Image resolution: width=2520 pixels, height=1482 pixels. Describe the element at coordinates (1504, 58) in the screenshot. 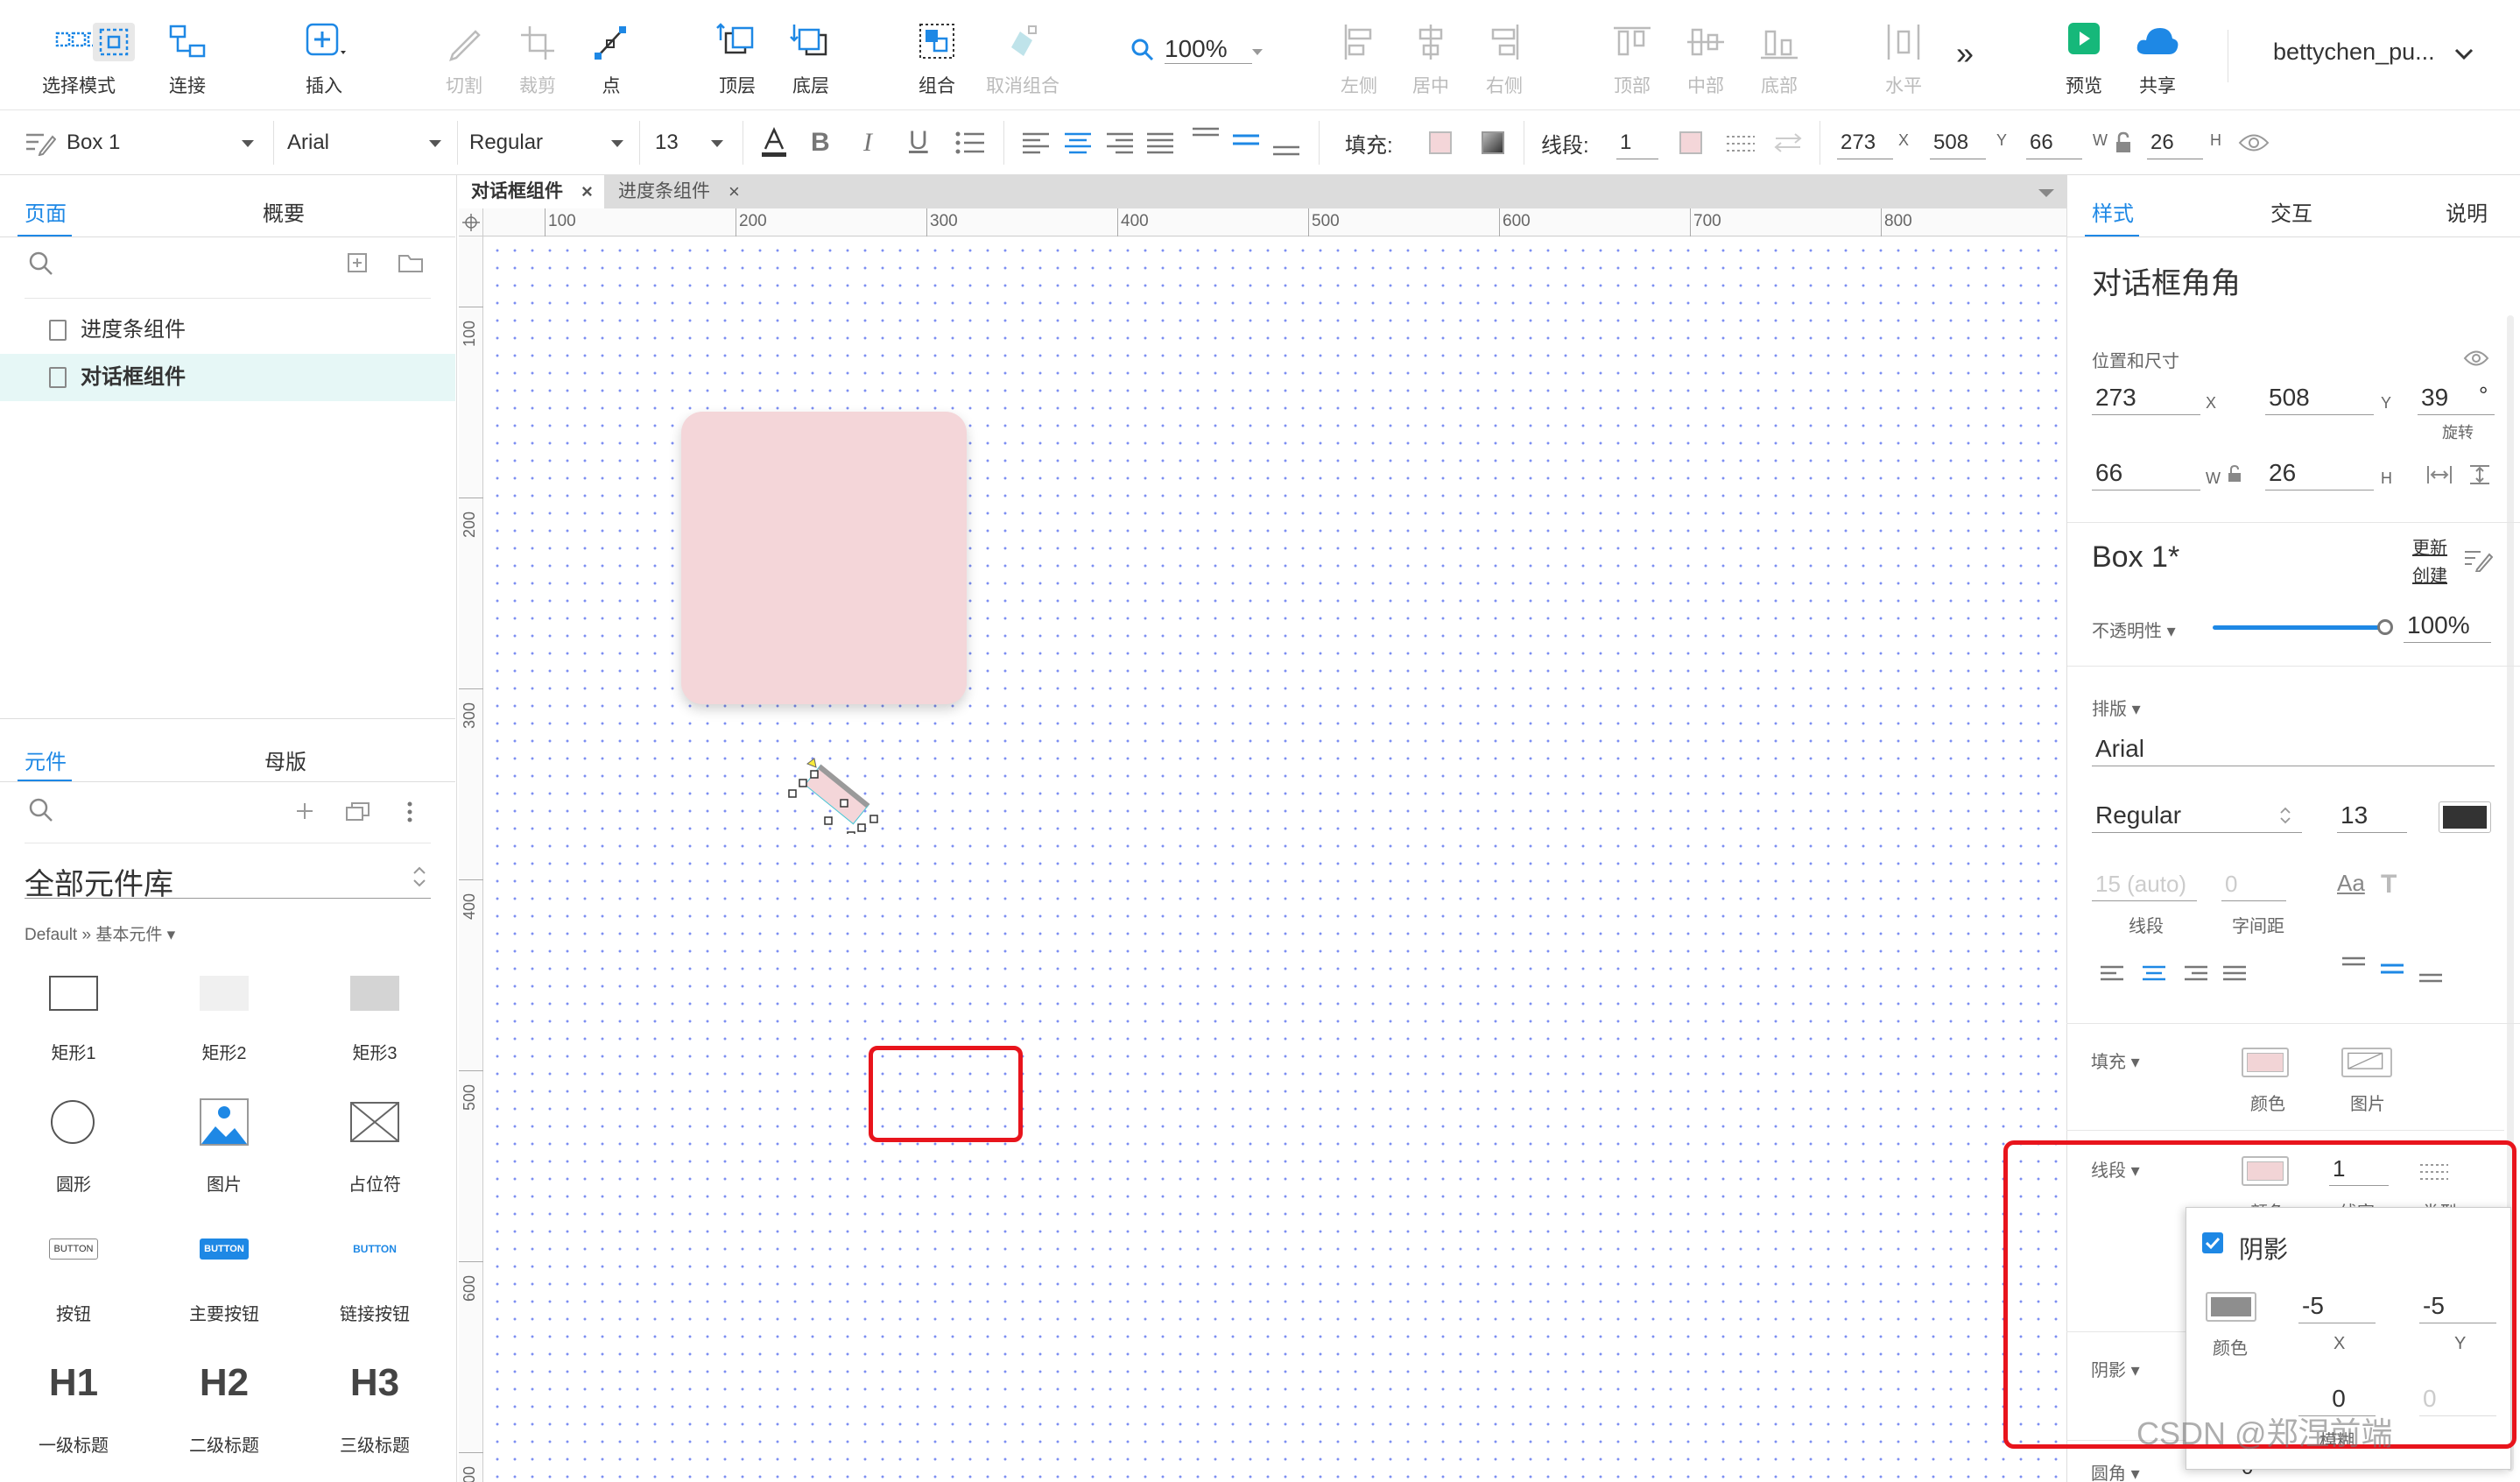

I see `align-right-button: 右侧` at that location.